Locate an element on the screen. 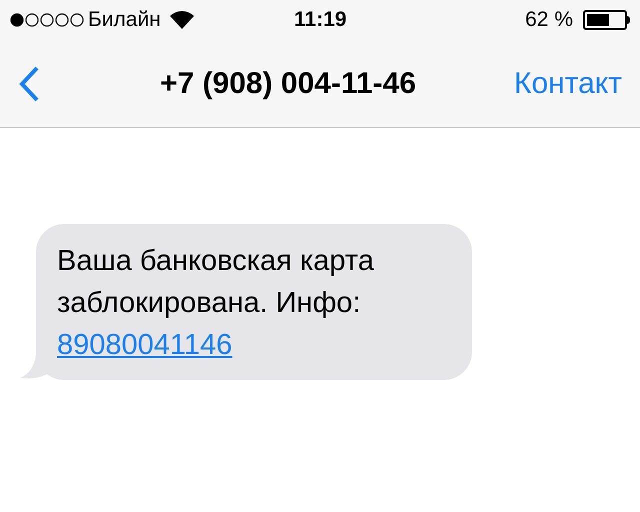 This screenshot has width=640, height=512. contact-title: +7 (908) 004-11-46 is located at coordinates (288, 84).